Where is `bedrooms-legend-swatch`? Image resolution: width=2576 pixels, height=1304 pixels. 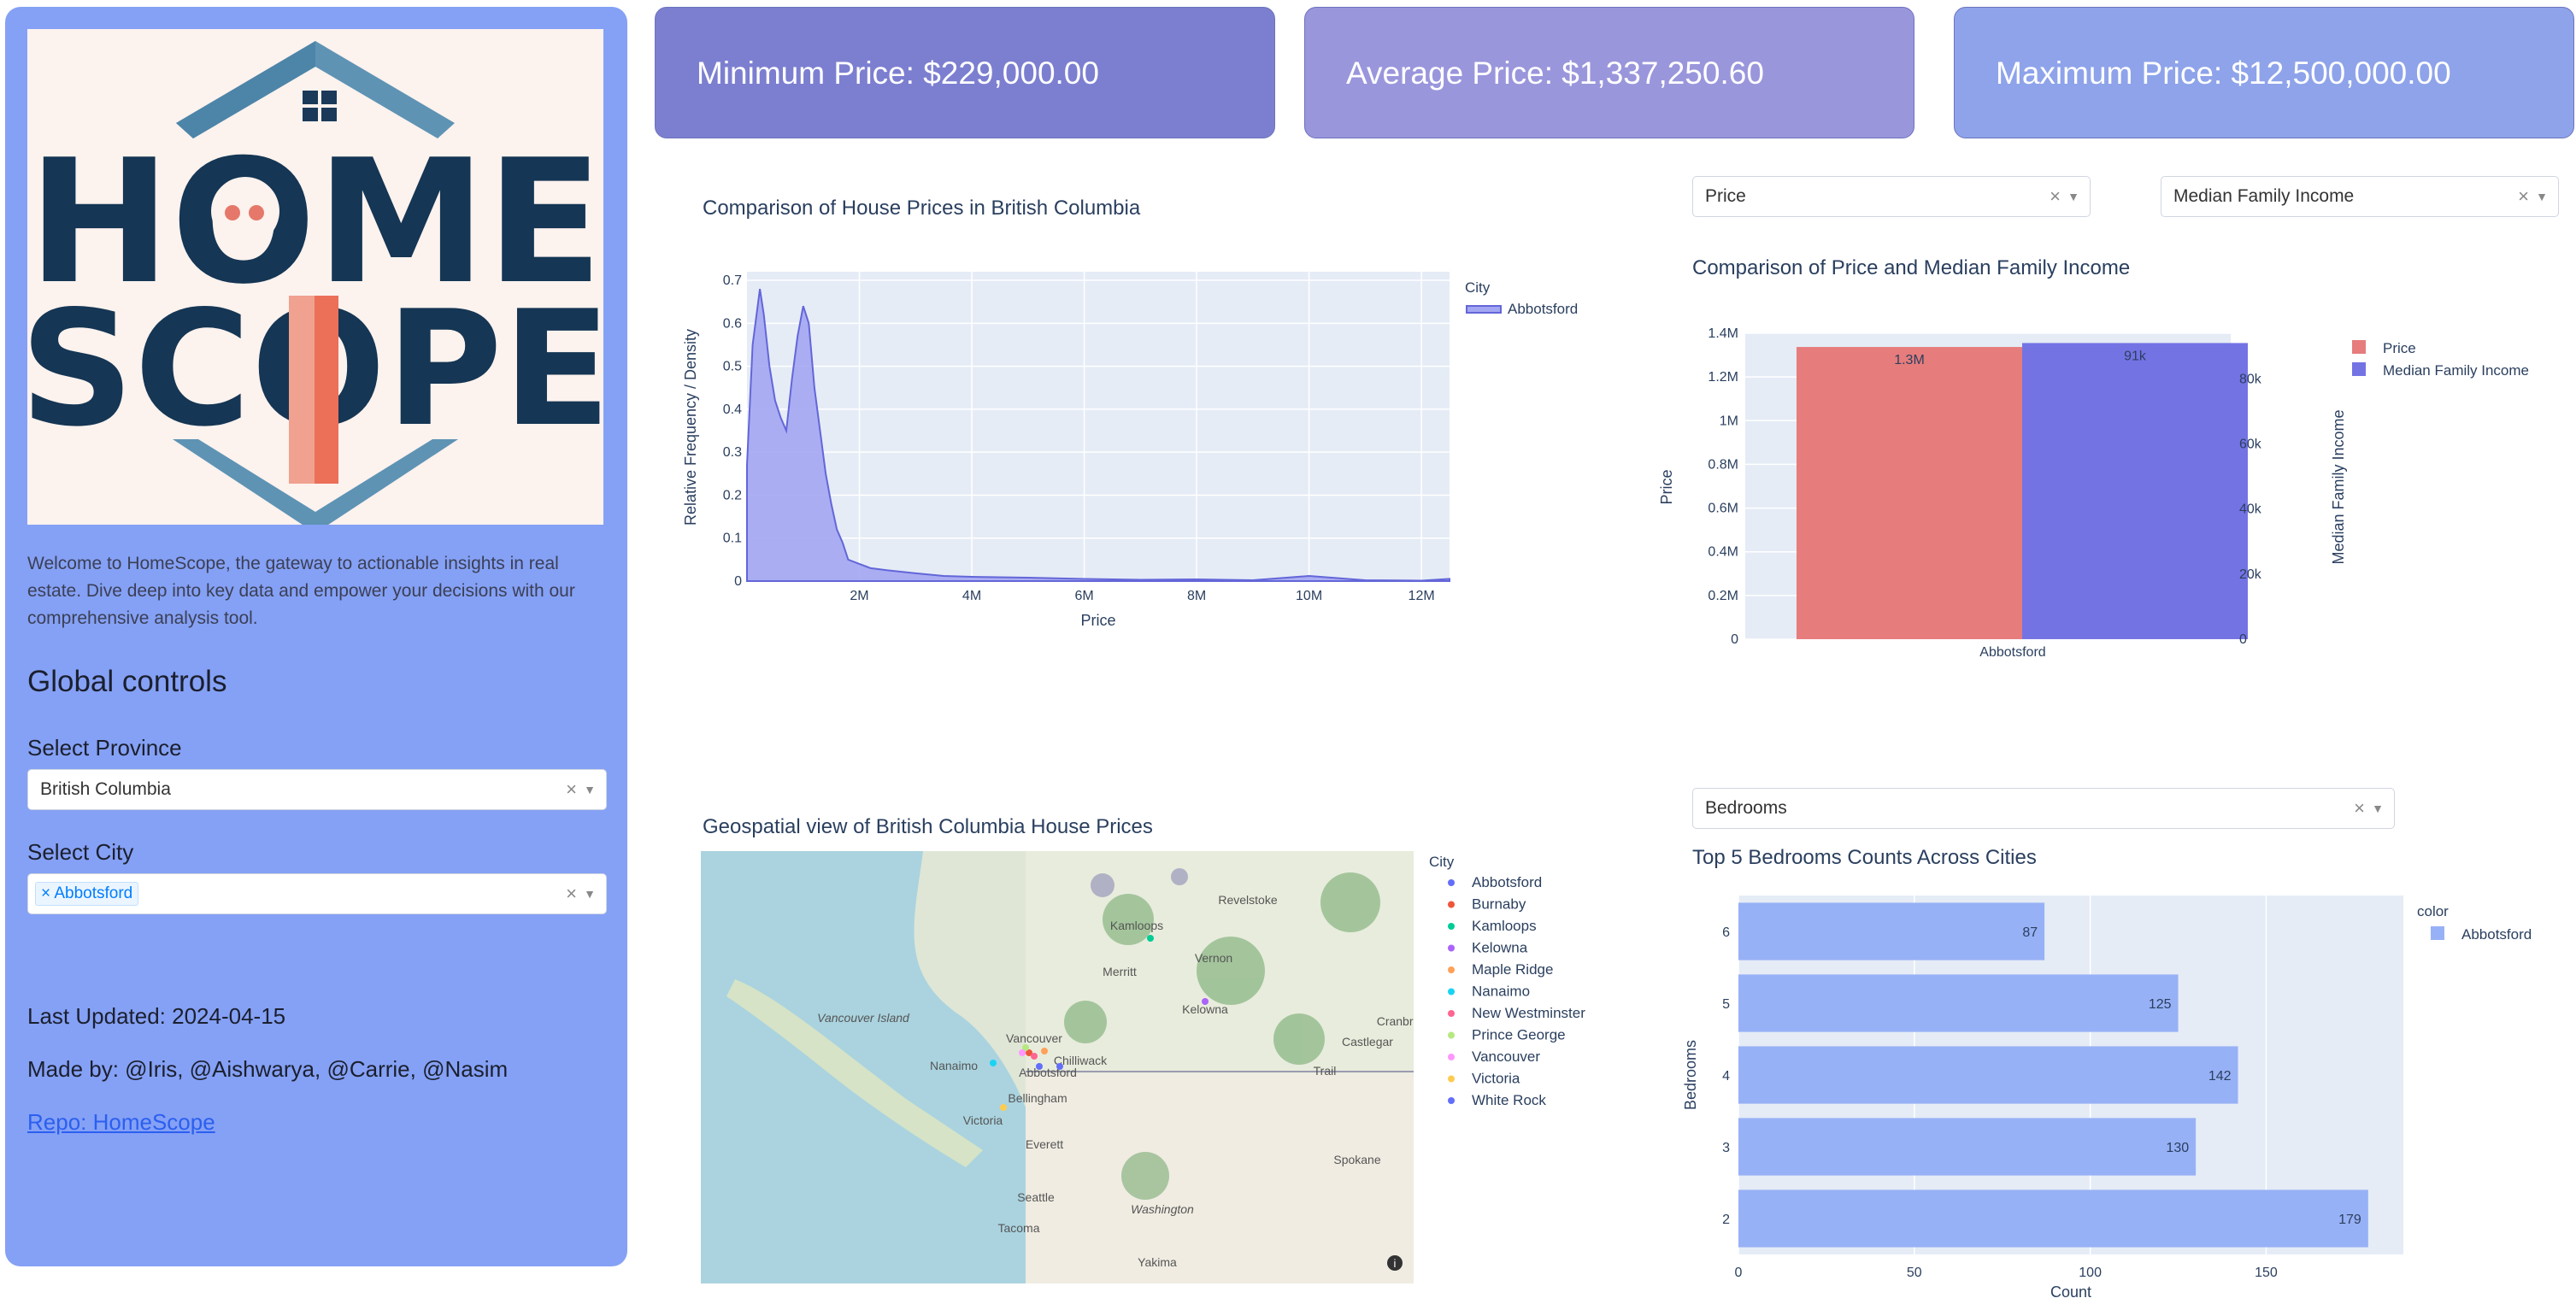
bedrooms-legend-swatch is located at coordinates (2437, 933).